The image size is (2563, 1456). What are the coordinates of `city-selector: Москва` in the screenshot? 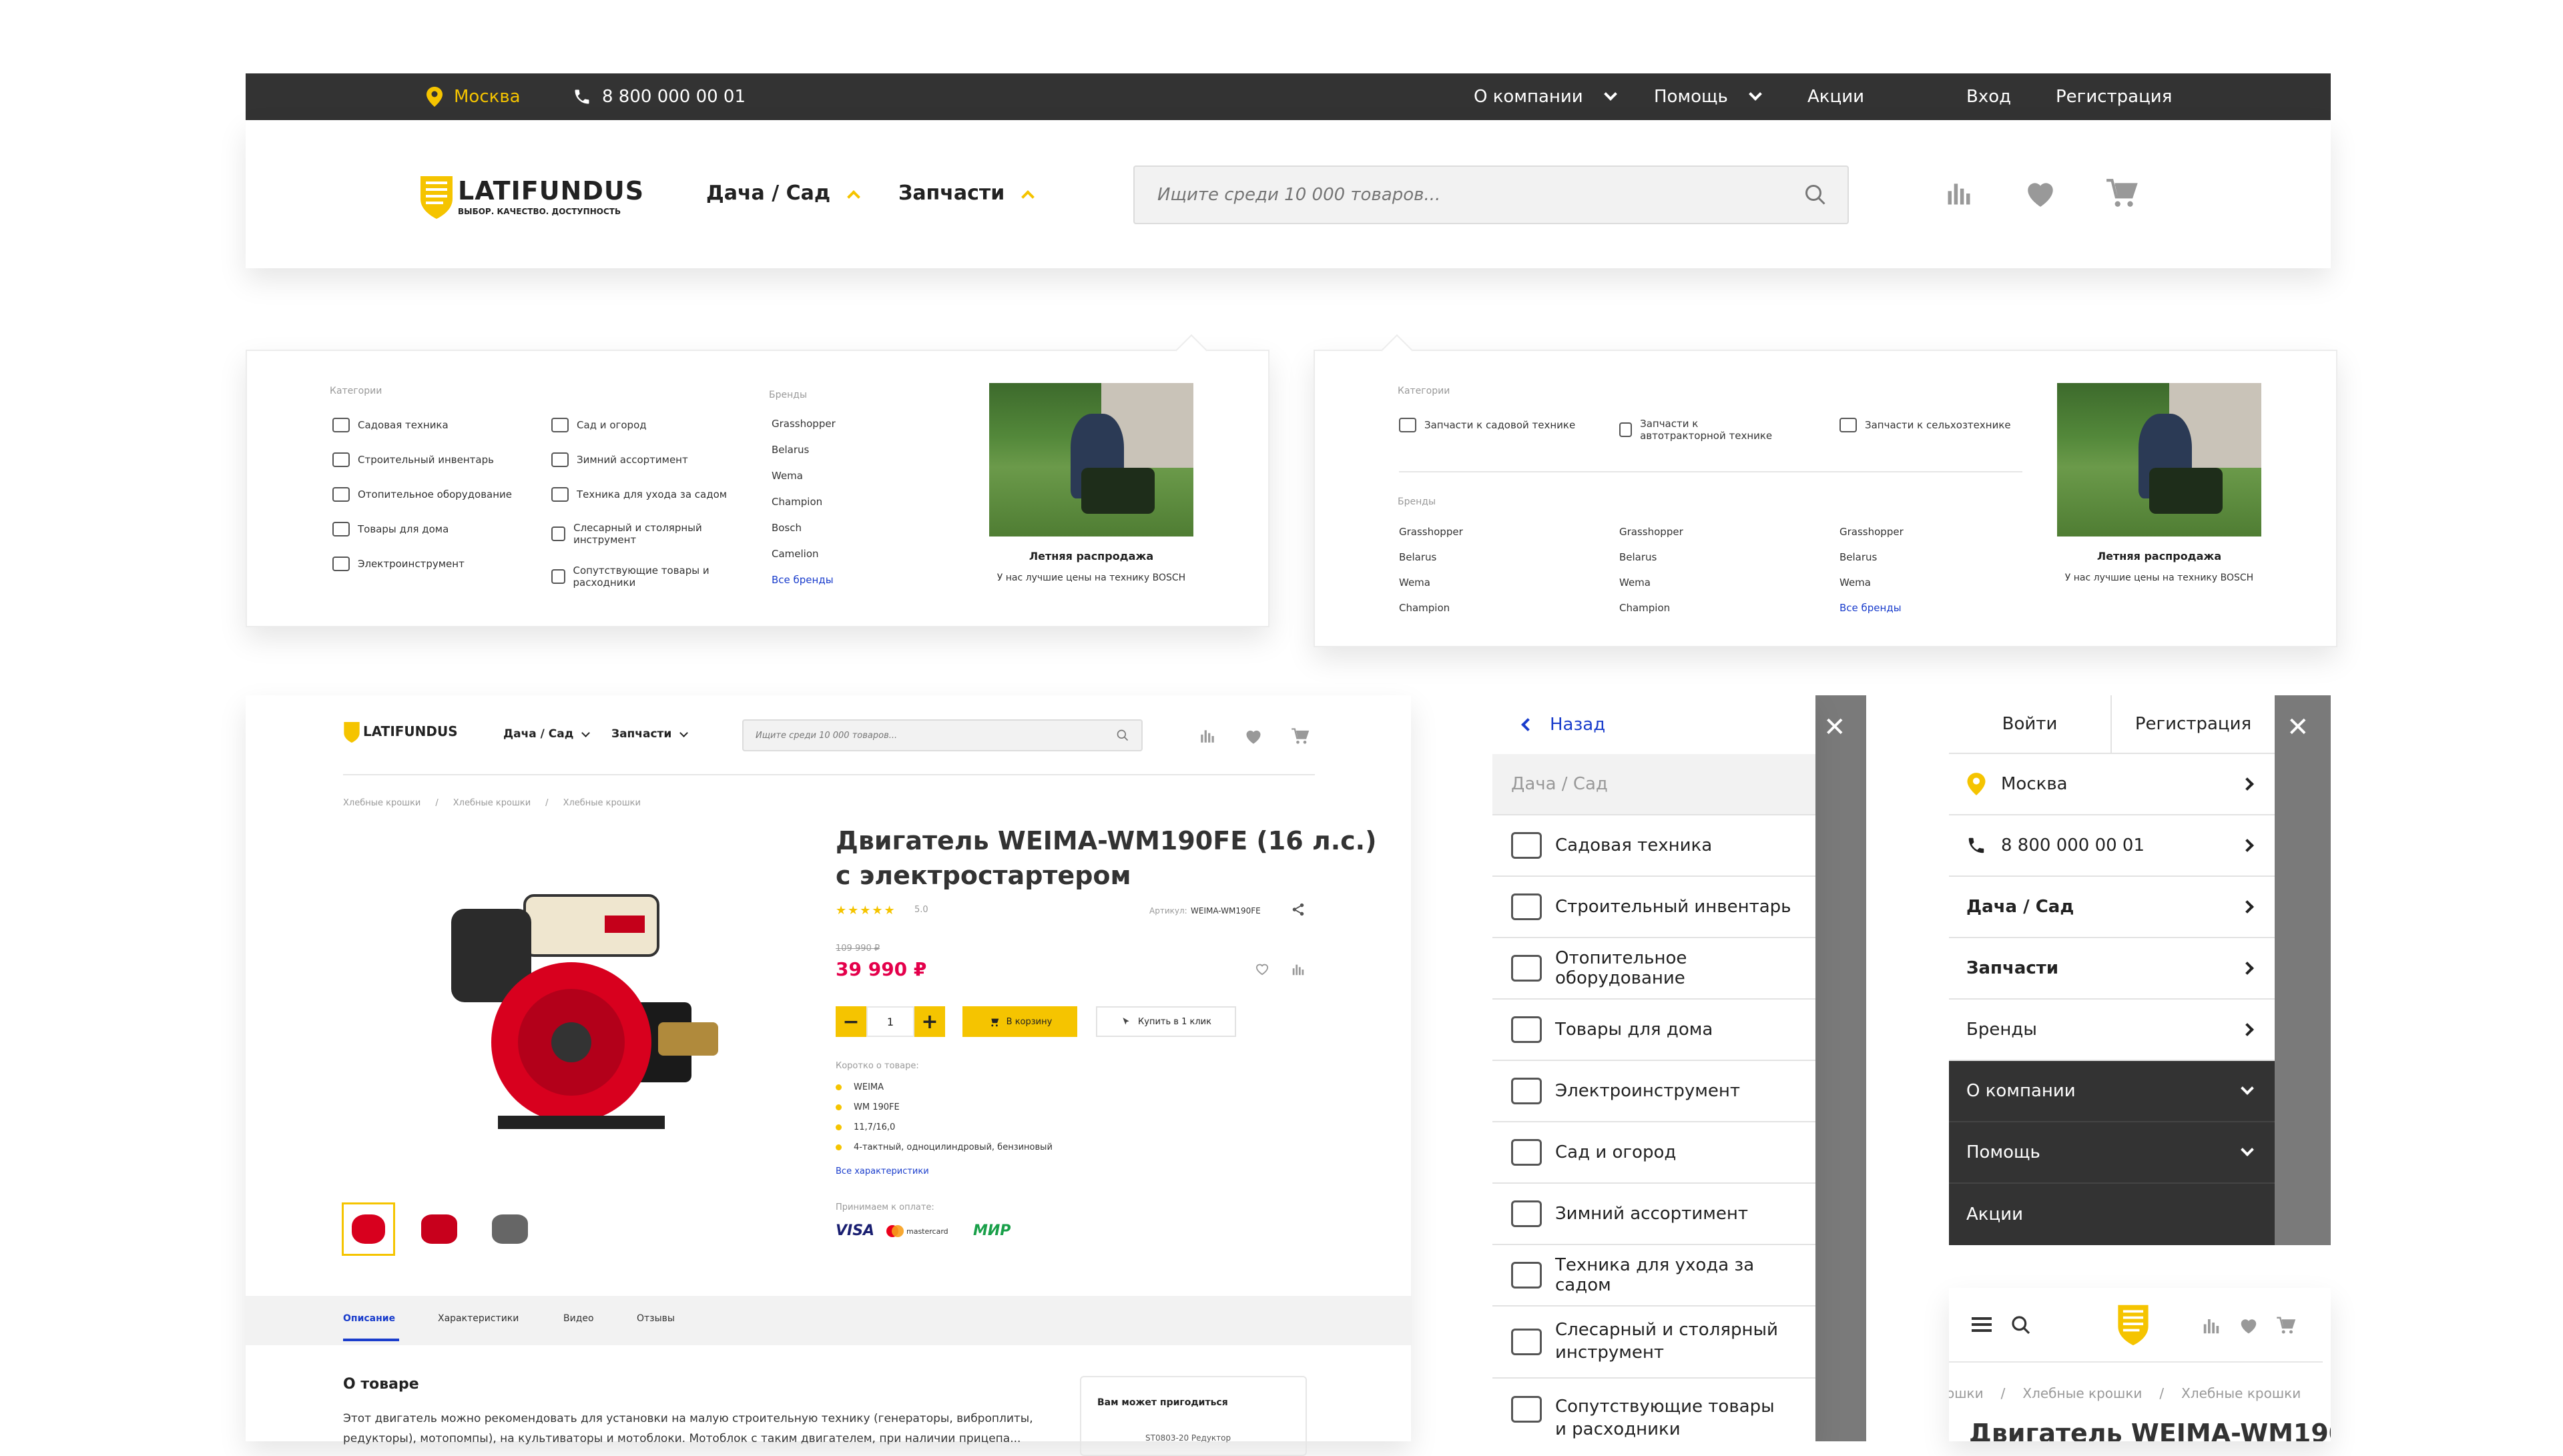 It's located at (473, 96).